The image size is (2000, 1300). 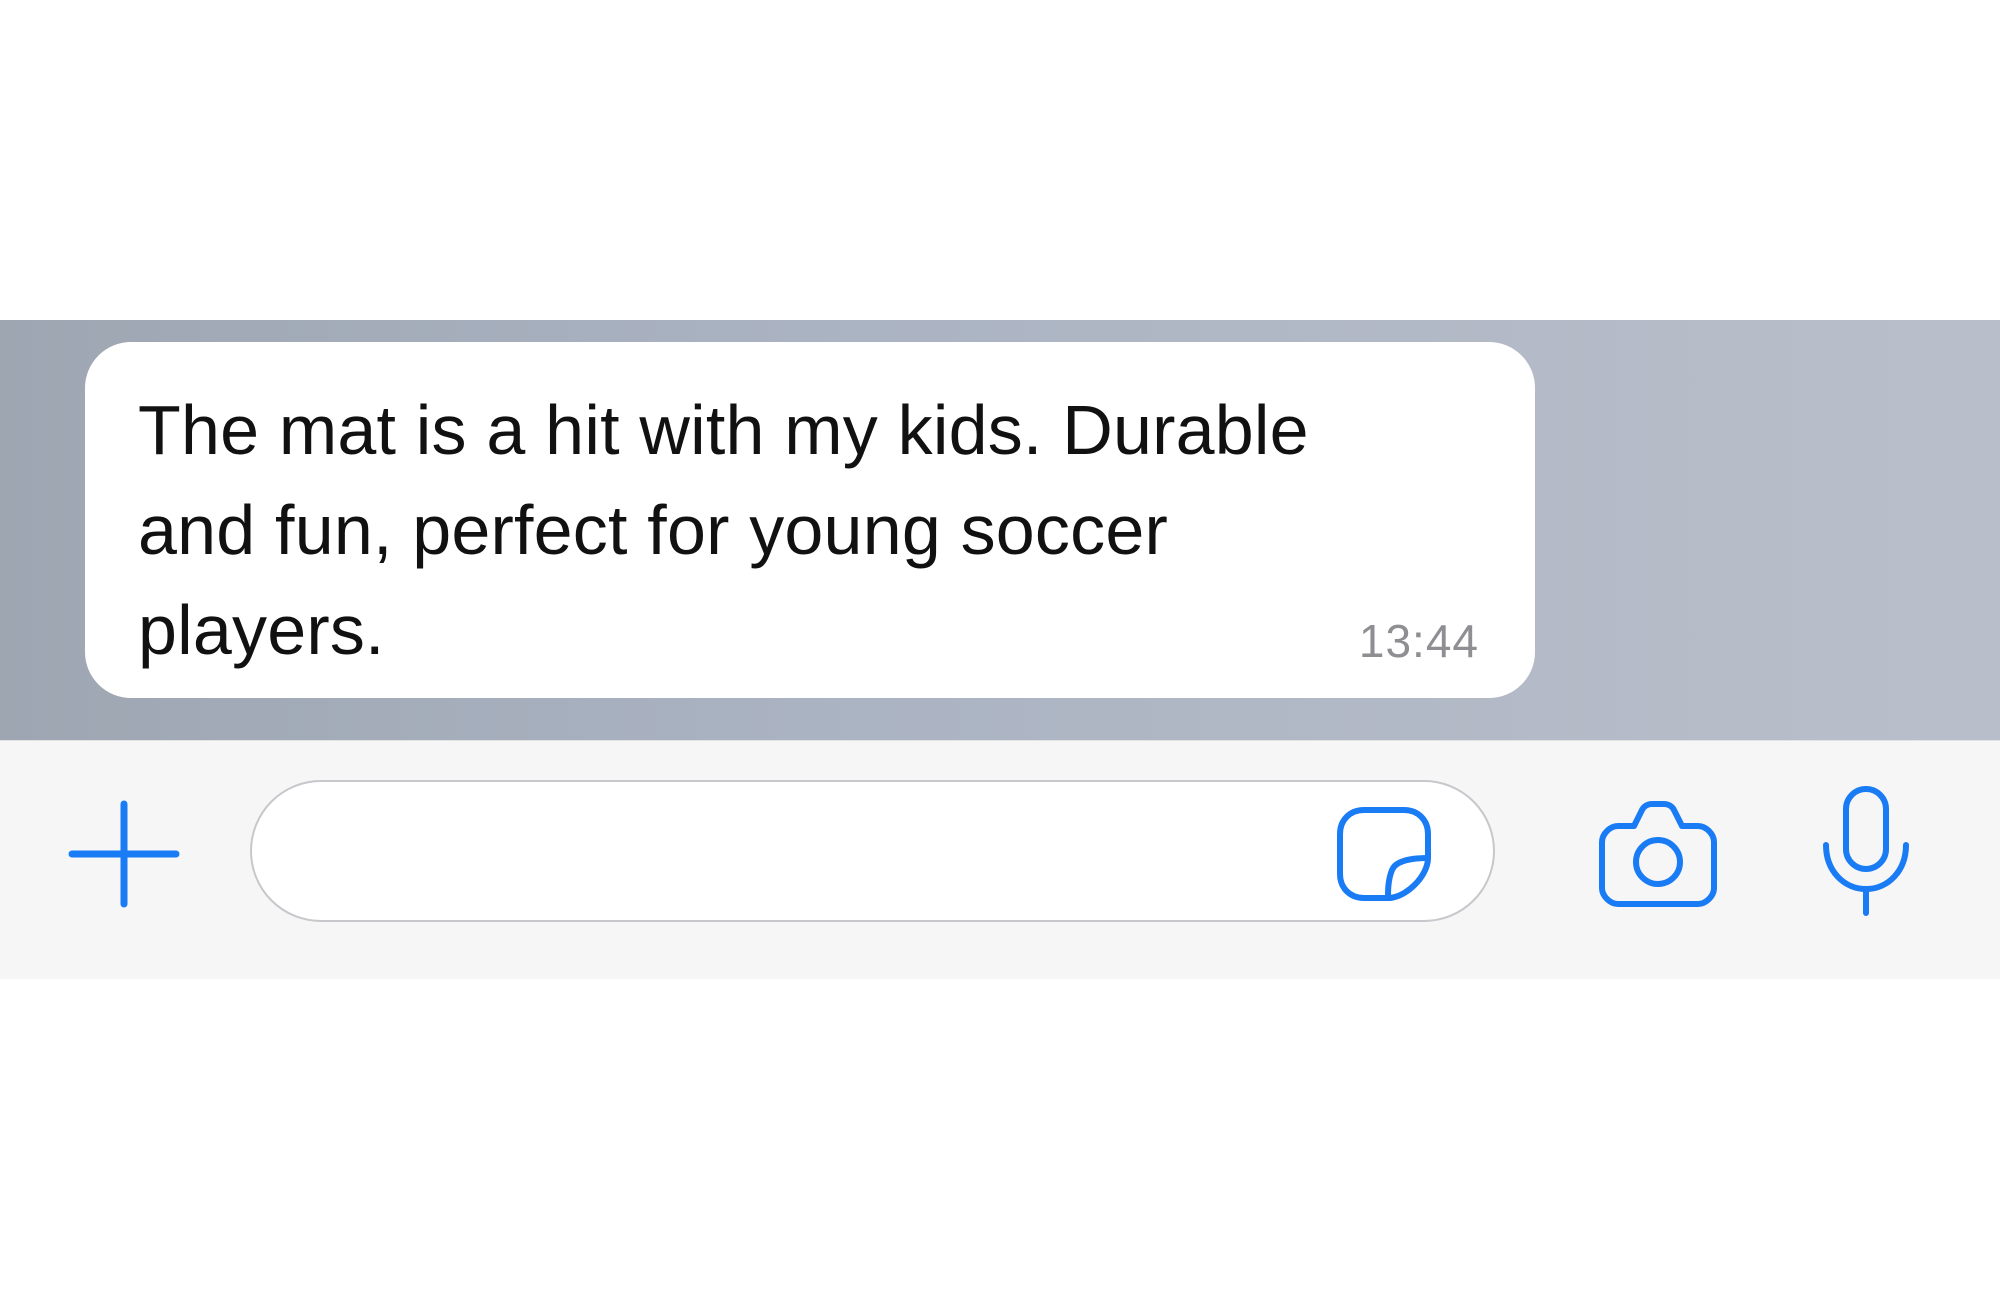 I want to click on message-input, so click(x=794, y=853).